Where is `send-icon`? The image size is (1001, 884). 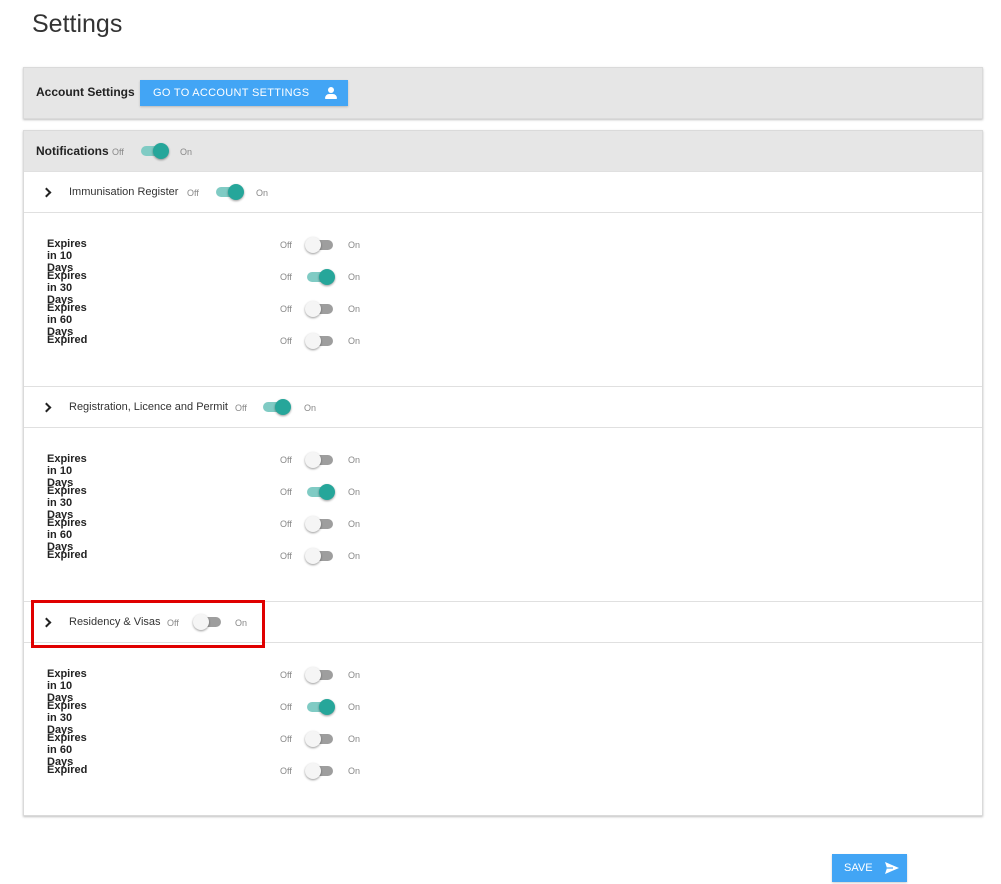
send-icon is located at coordinates (891, 868).